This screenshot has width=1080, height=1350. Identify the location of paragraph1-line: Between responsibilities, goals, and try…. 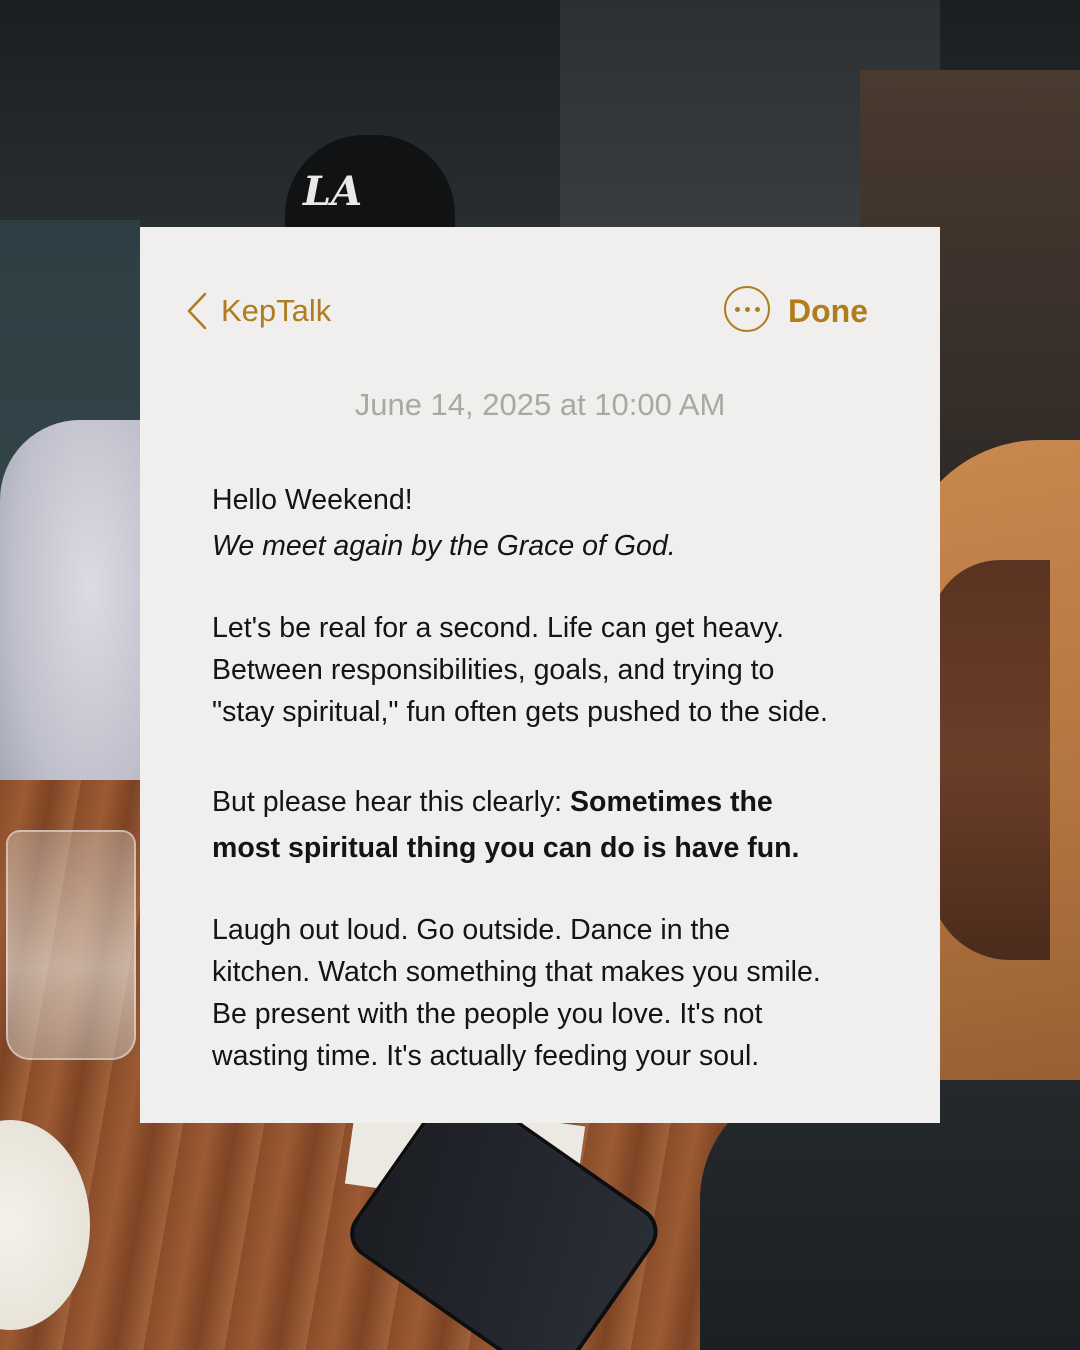
(493, 670).